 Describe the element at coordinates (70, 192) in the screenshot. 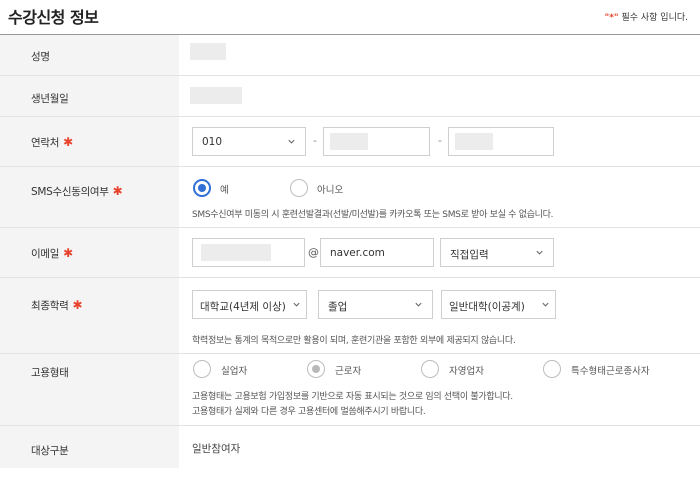

I see `sms-label-text: SMS수신동의여부` at that location.